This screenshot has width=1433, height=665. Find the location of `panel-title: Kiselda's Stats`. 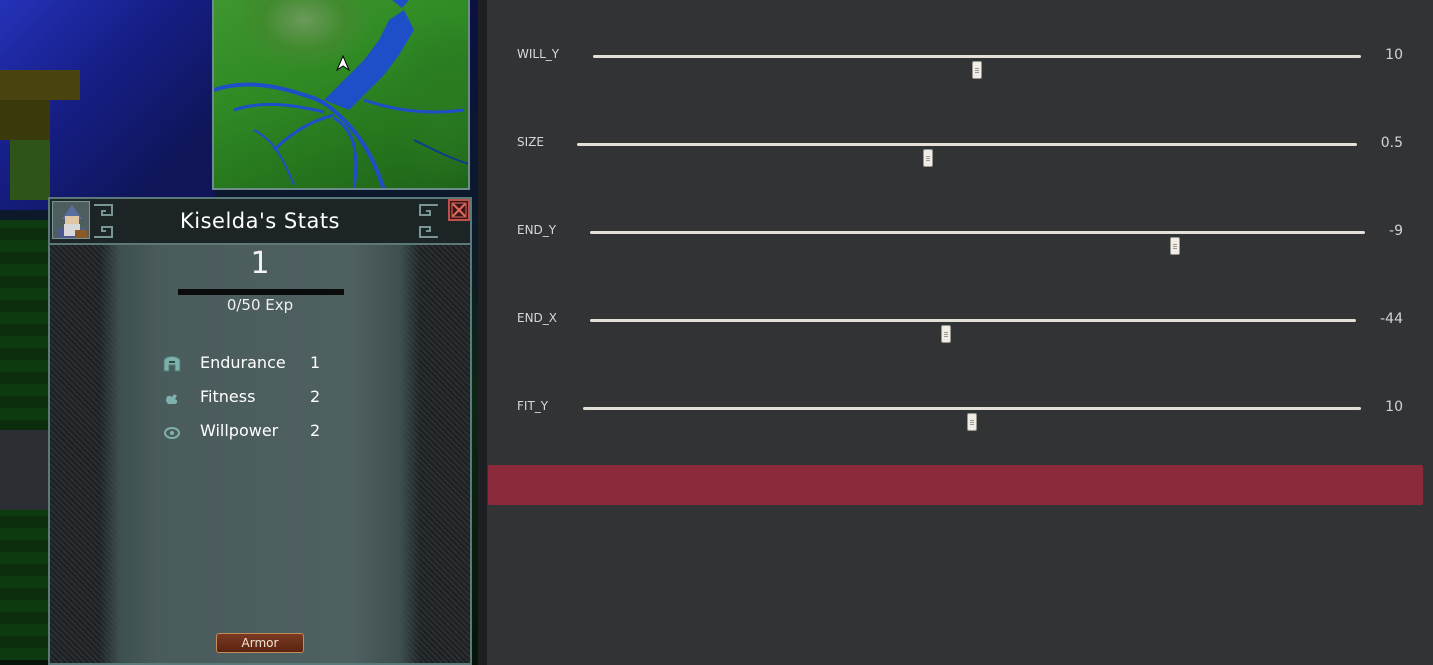

panel-title: Kiselda's Stats is located at coordinates (260, 221).